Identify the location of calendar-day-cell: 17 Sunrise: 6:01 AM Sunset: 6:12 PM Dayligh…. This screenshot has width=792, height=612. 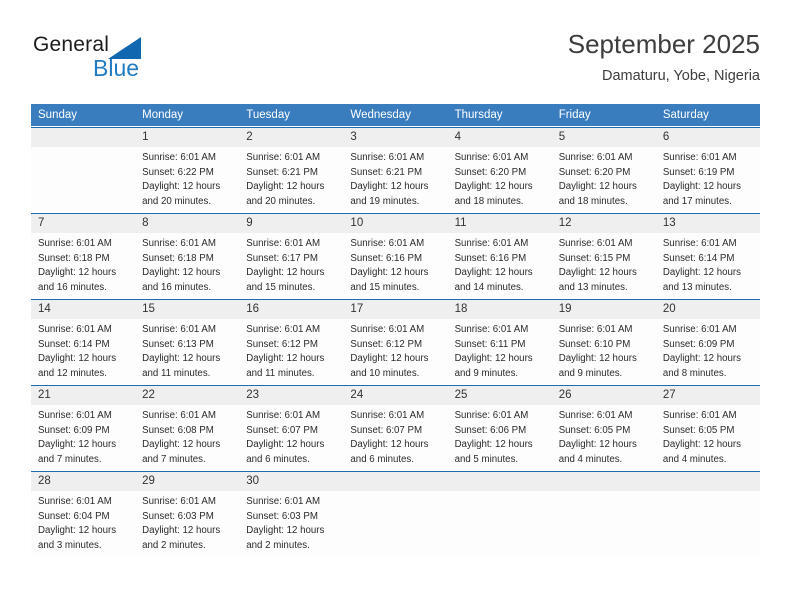
(395, 342).